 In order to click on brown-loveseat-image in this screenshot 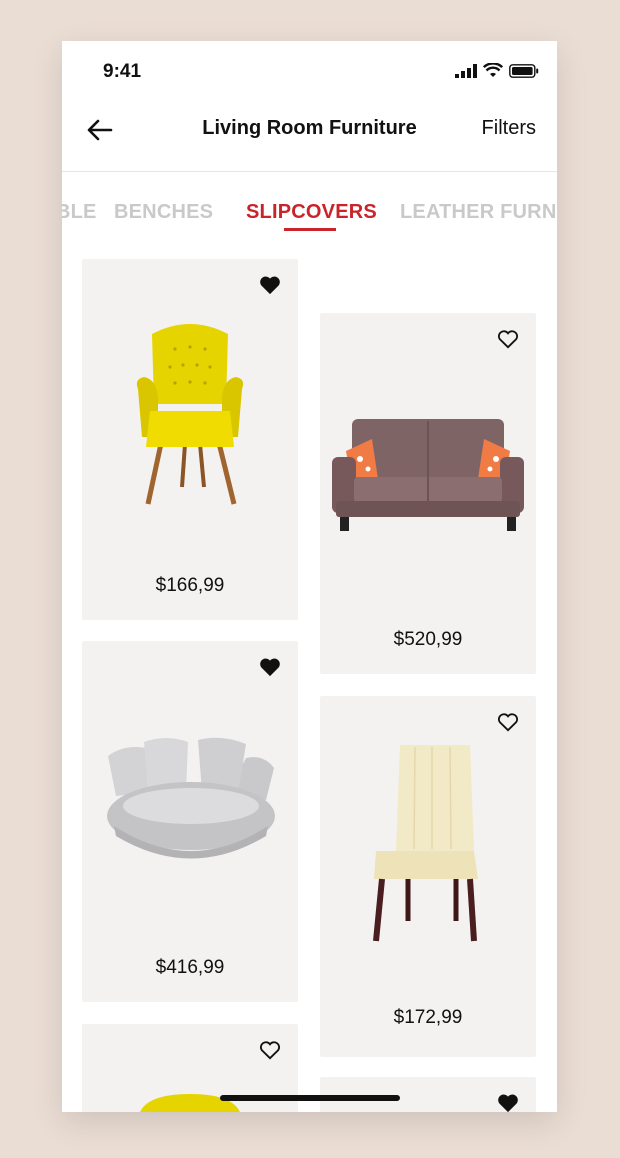, I will do `click(428, 475)`.